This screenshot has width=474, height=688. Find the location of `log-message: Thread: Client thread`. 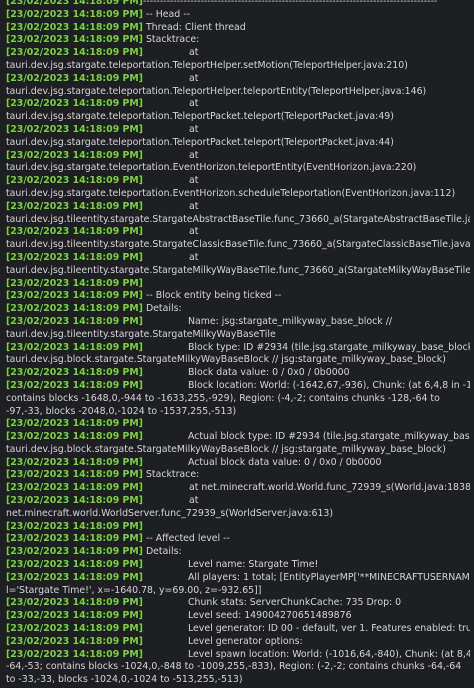

log-message: Thread: Client thread is located at coordinates (194, 27).